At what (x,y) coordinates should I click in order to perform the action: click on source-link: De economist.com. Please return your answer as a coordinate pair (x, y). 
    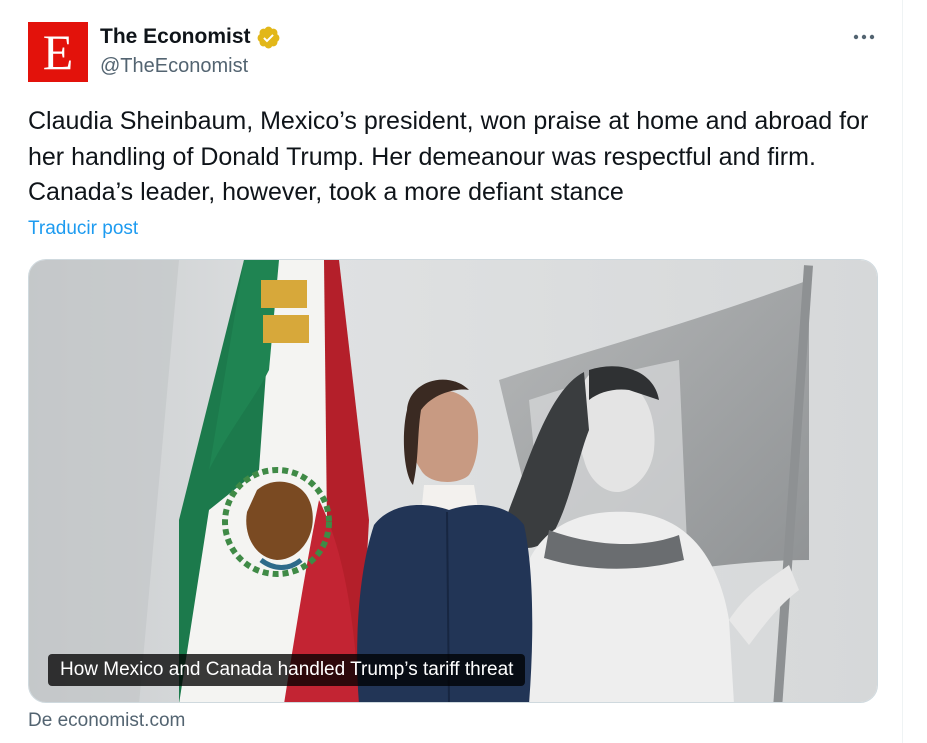
    Looking at the image, I should click on (106, 721).